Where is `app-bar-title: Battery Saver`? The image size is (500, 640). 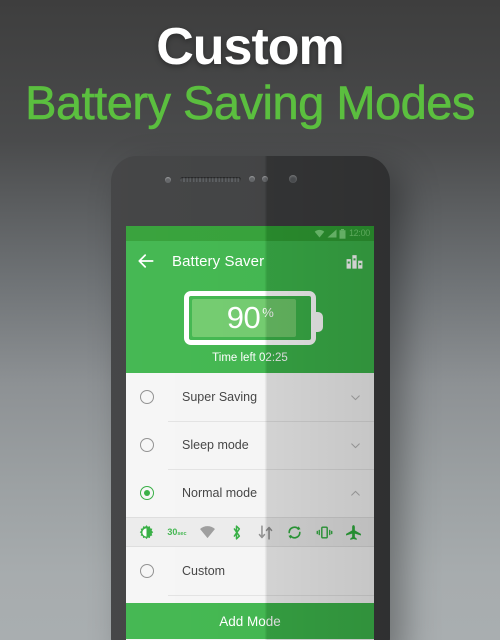 app-bar-title: Battery Saver is located at coordinates (218, 261).